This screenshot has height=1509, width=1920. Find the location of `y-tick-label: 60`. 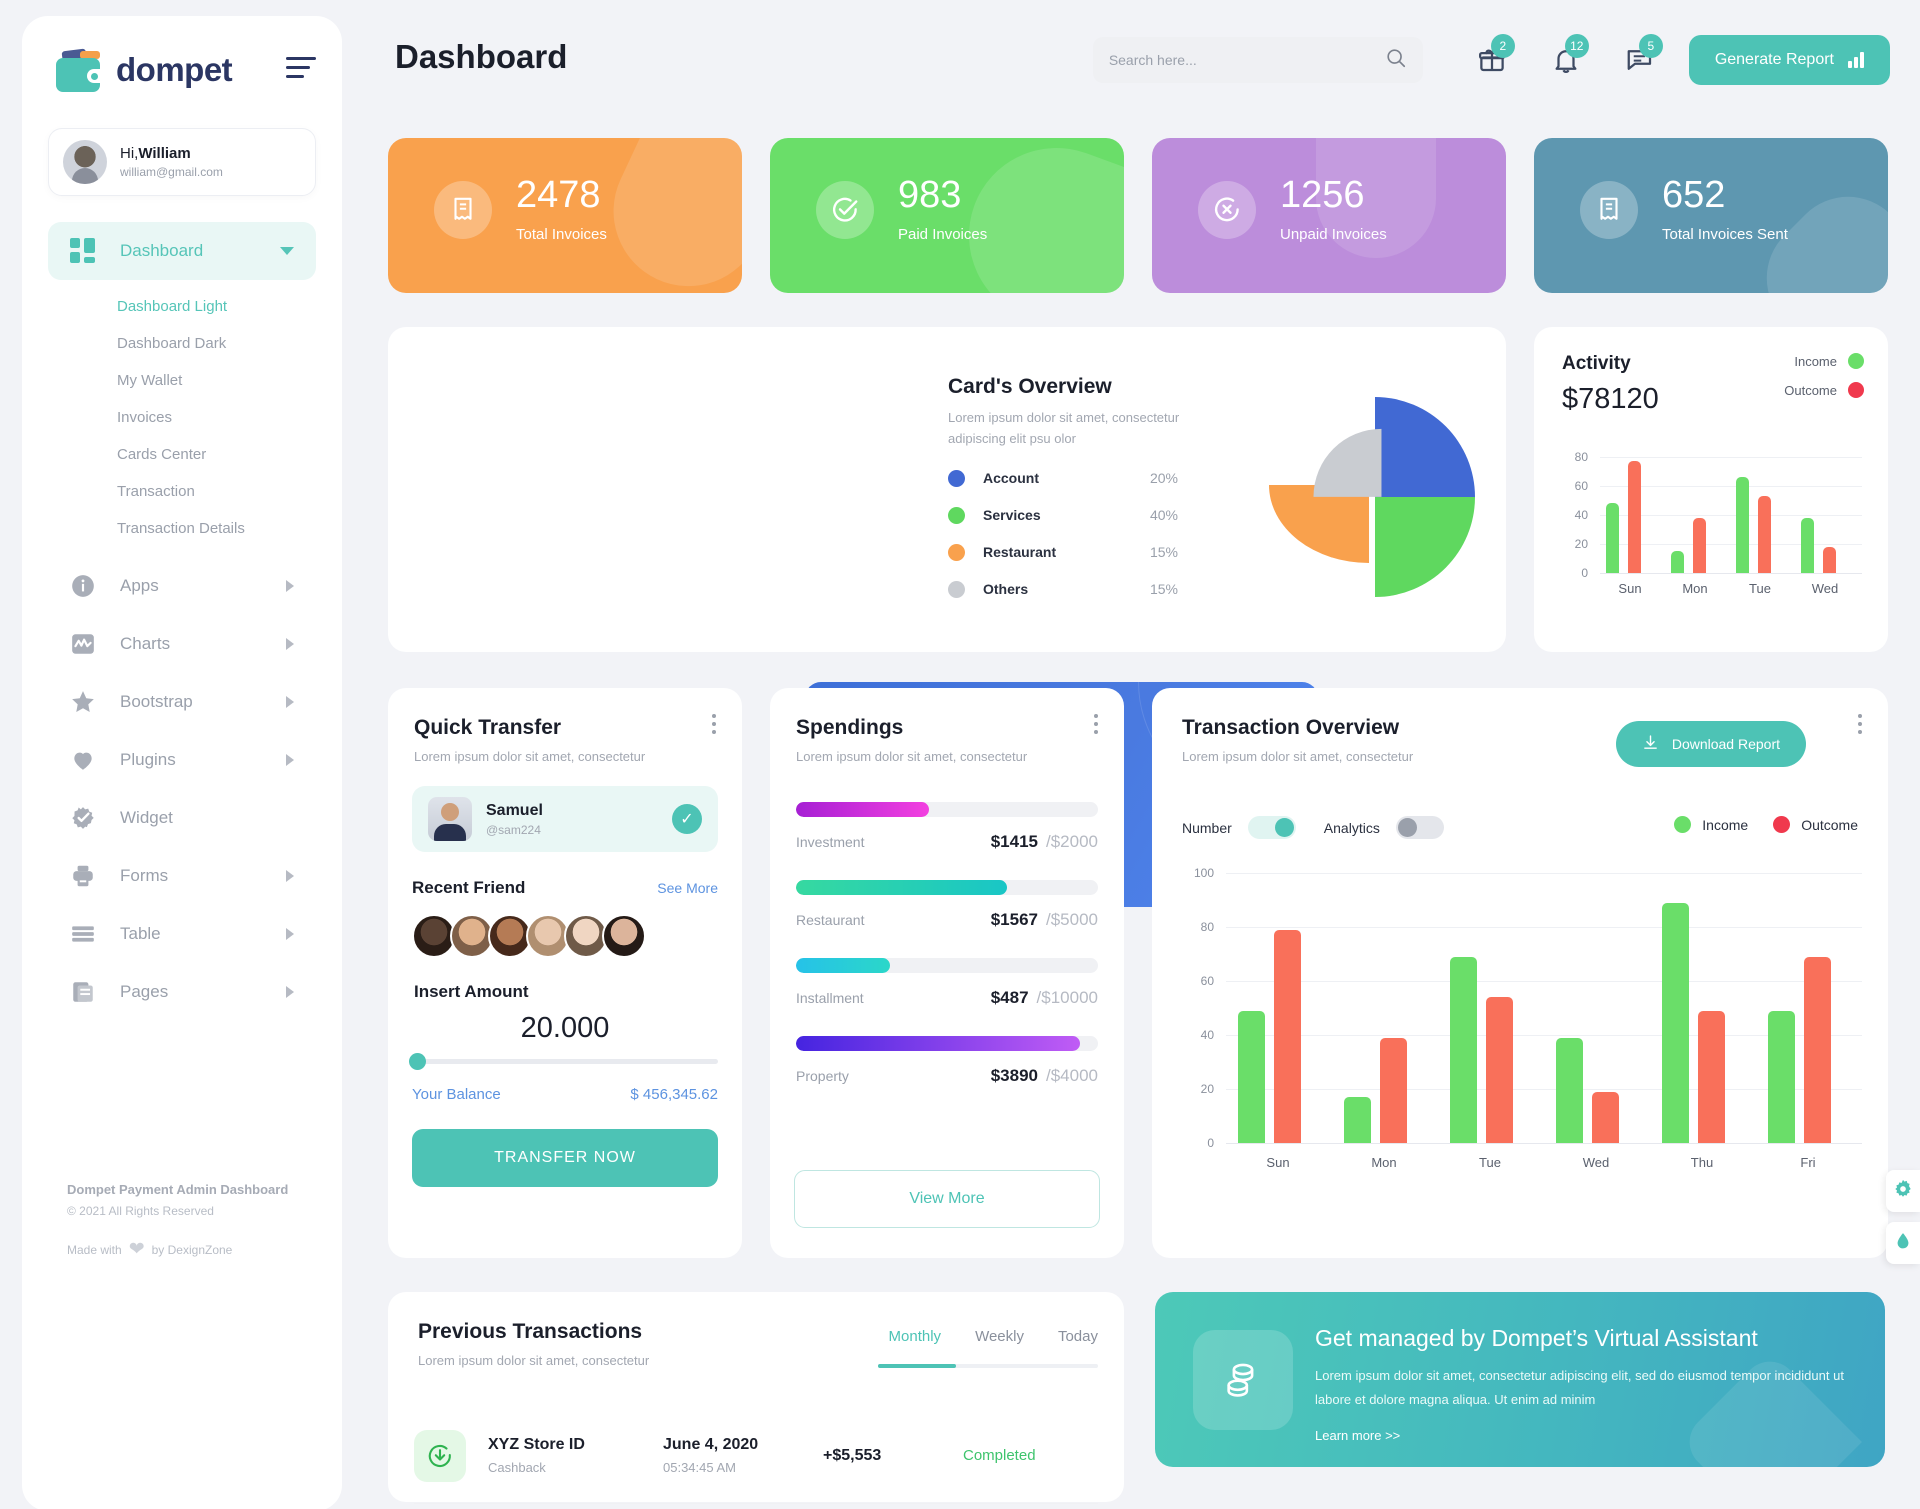

y-tick-label: 60 is located at coordinates (1207, 981).